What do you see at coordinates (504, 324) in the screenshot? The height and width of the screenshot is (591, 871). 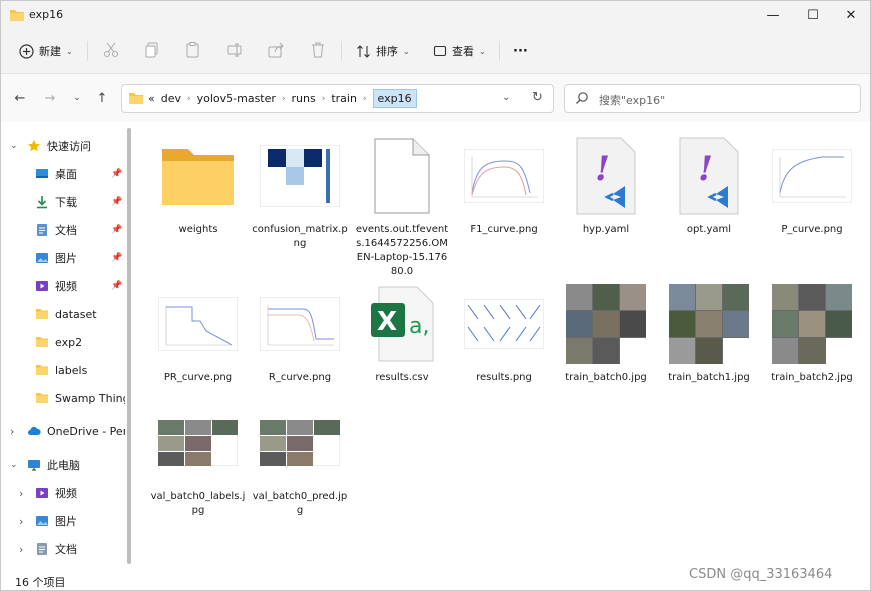 I see `results-thumbnail` at bounding box center [504, 324].